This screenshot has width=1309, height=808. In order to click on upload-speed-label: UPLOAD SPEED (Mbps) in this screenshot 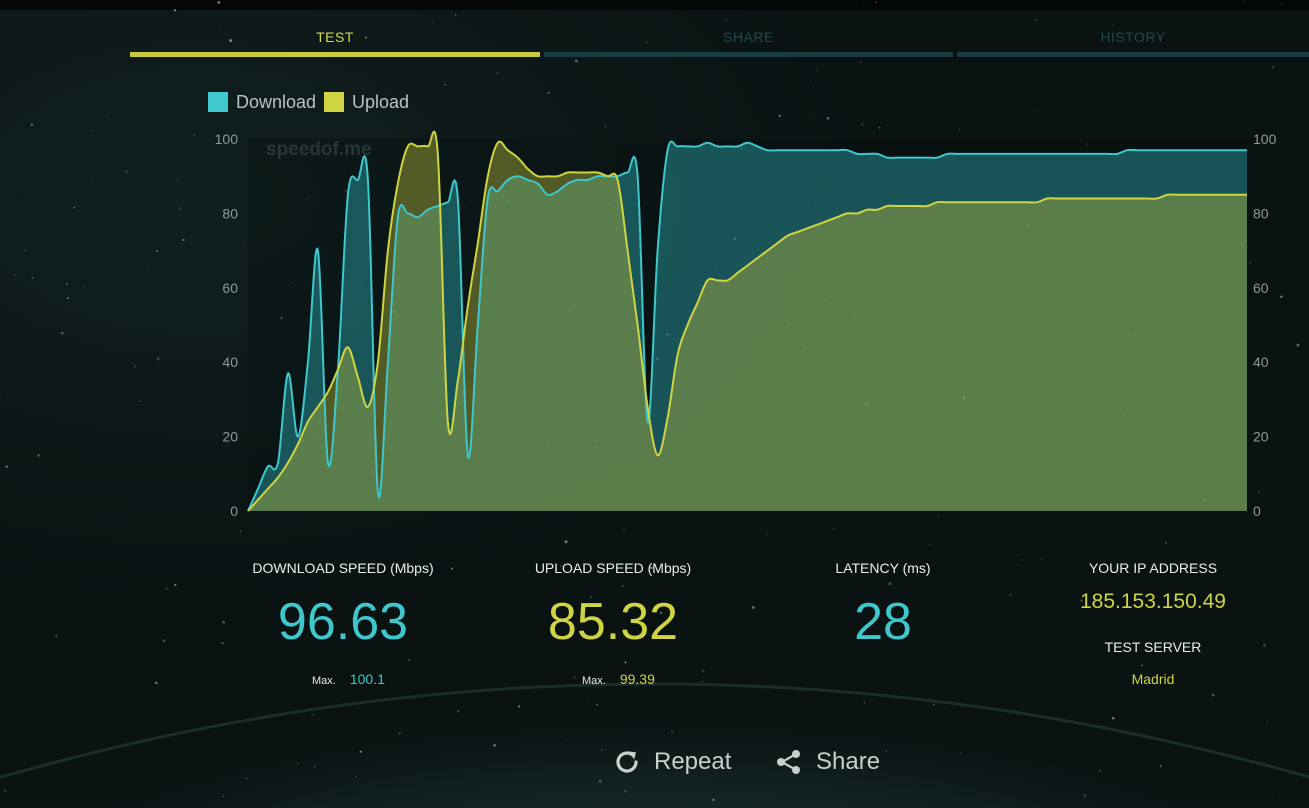, I will do `click(613, 568)`.